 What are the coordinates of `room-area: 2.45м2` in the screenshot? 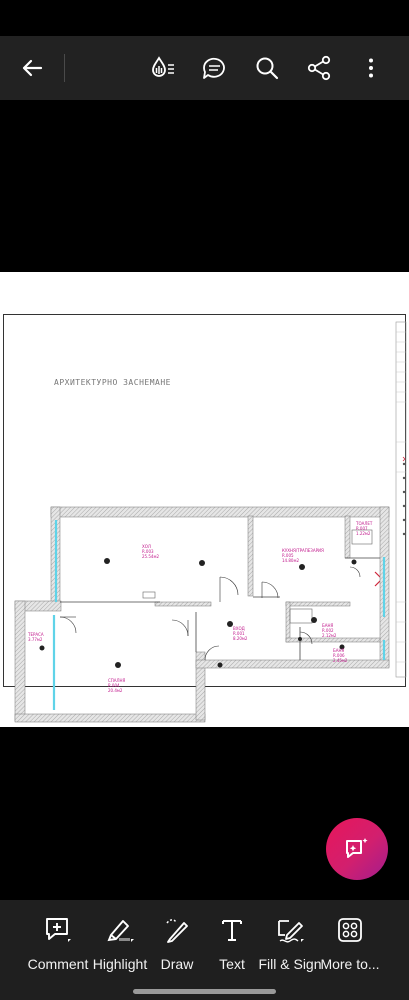 It's located at (340, 660).